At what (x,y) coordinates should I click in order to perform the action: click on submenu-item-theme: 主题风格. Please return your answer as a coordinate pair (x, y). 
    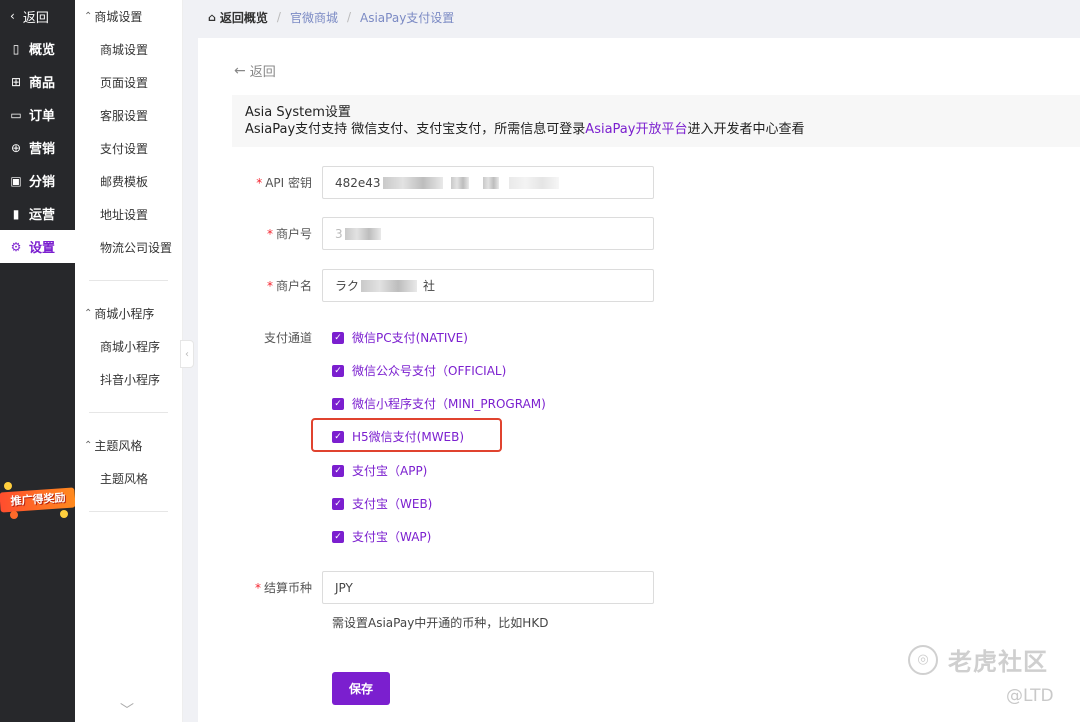
    Looking at the image, I should click on (128, 478).